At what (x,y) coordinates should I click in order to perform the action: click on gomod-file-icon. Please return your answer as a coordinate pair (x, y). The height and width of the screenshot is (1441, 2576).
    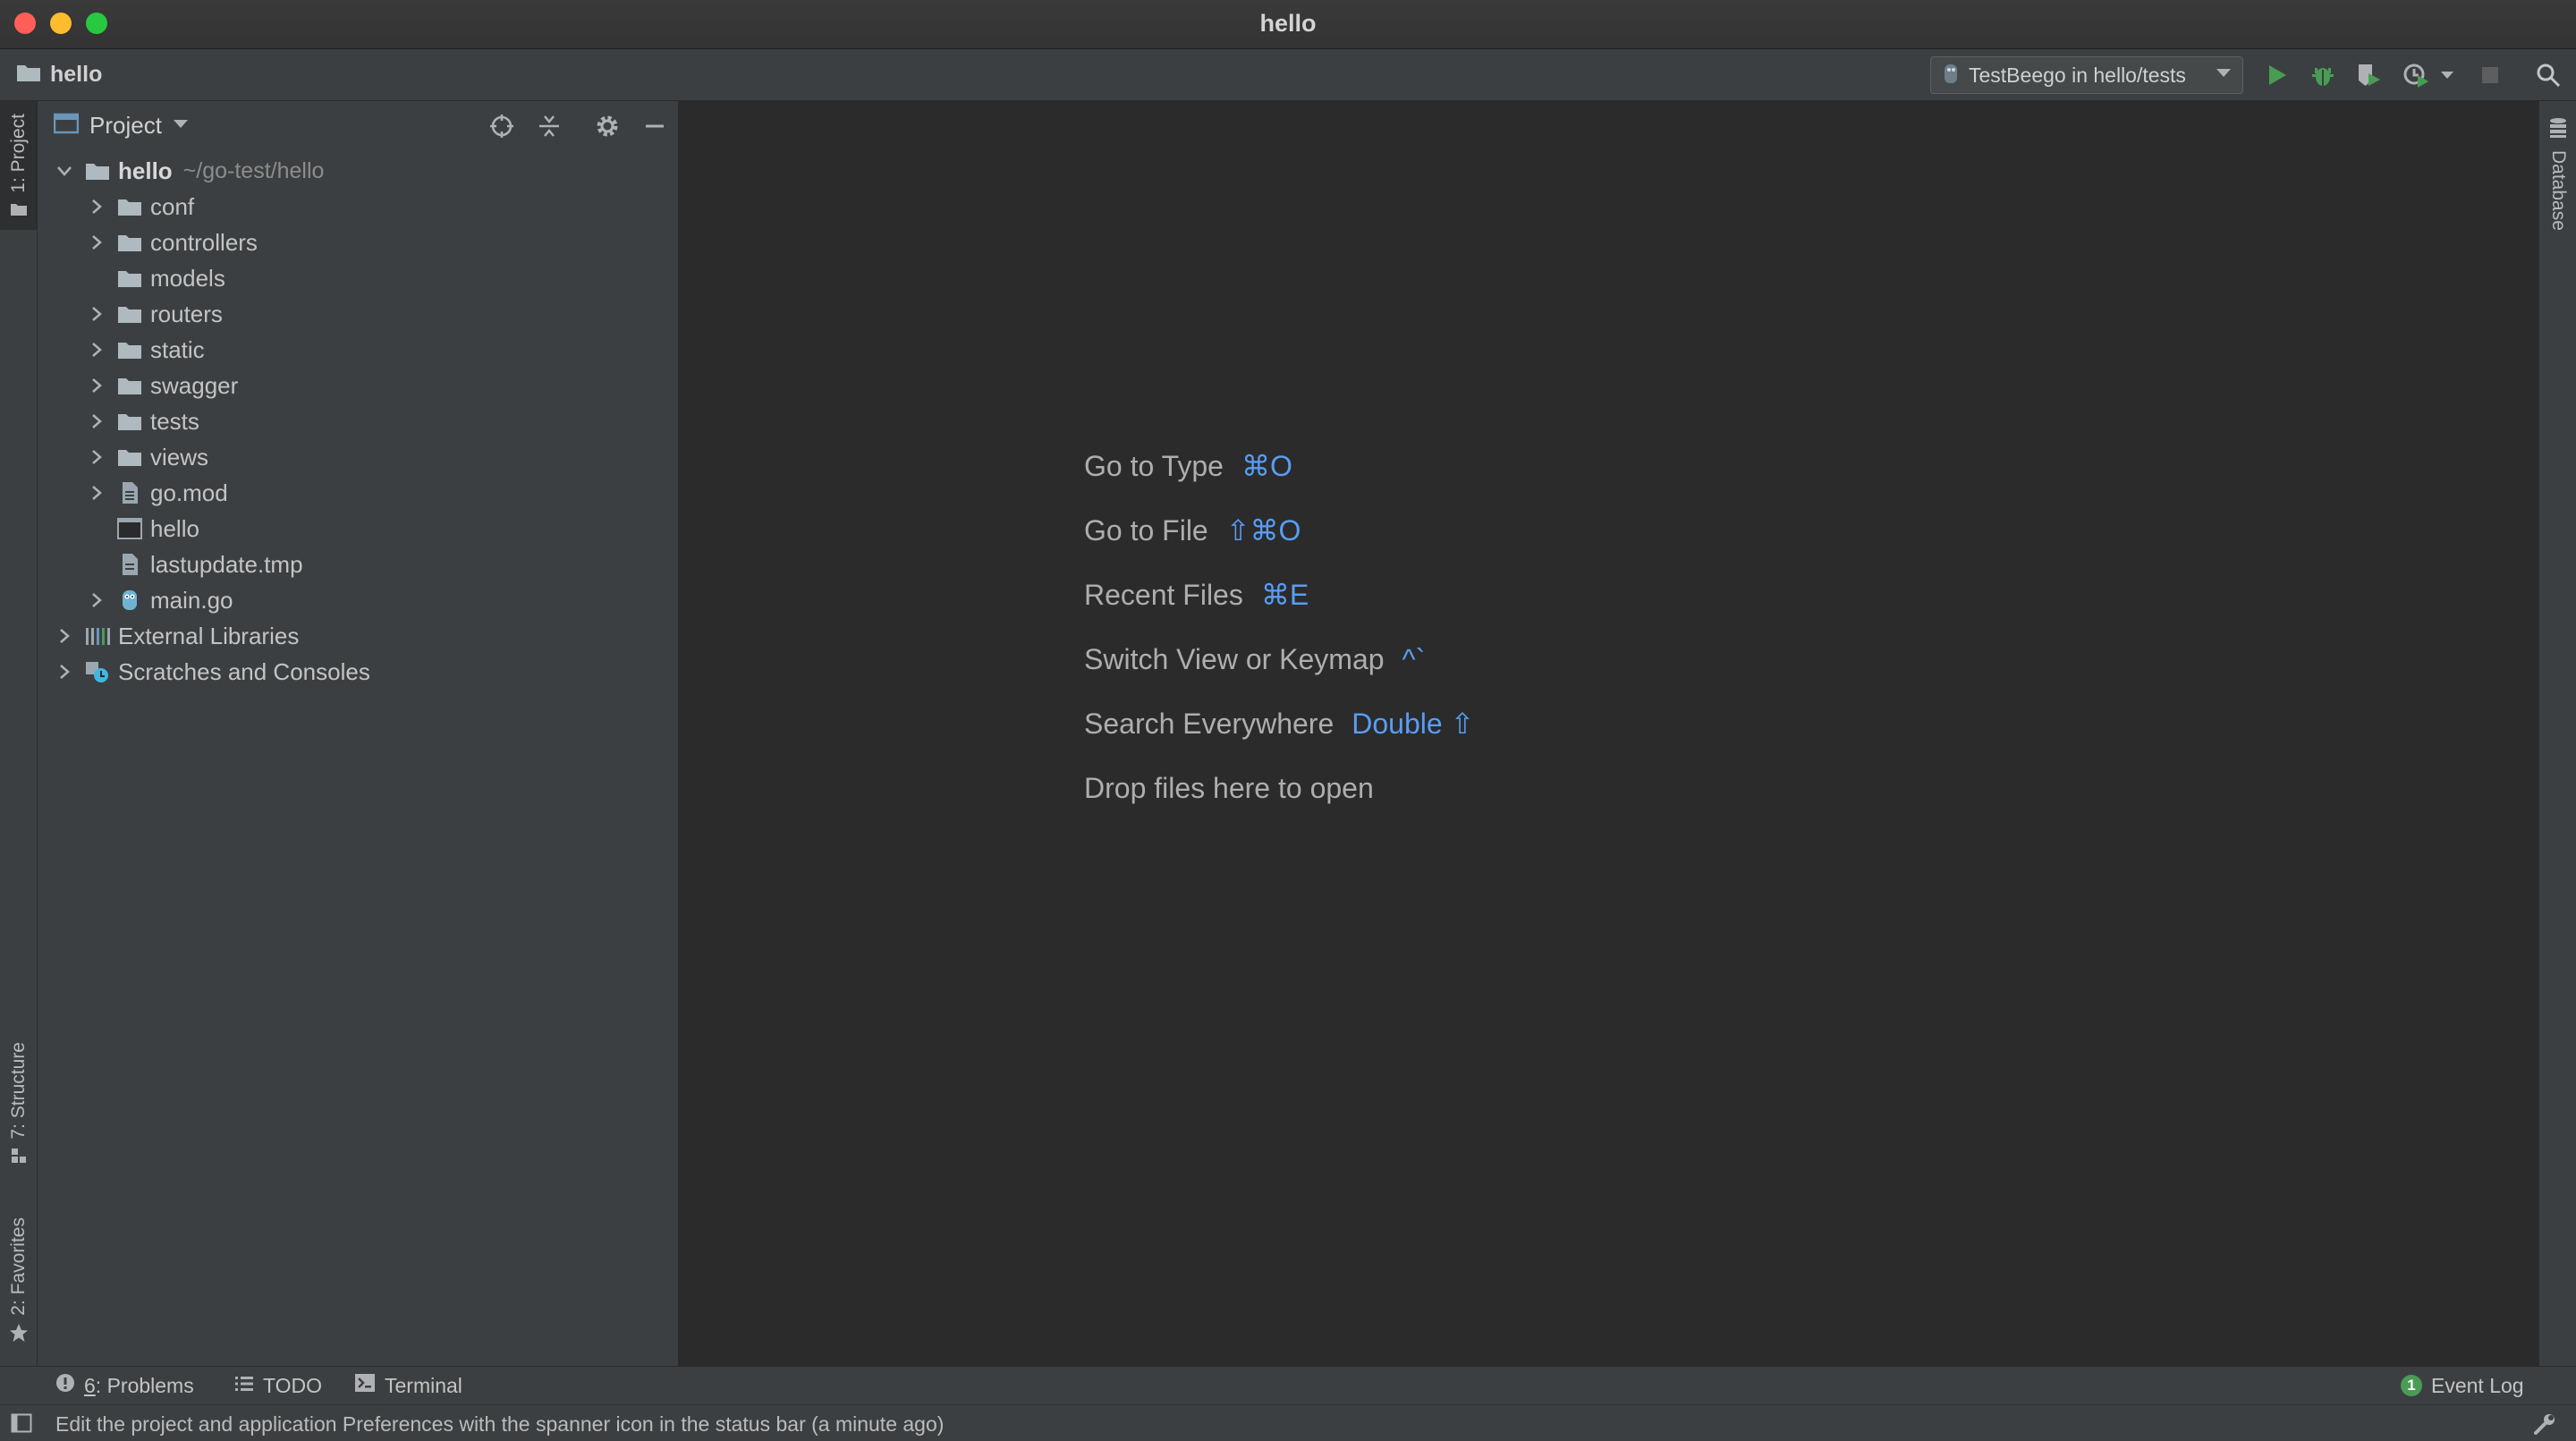
    Looking at the image, I should click on (129, 492).